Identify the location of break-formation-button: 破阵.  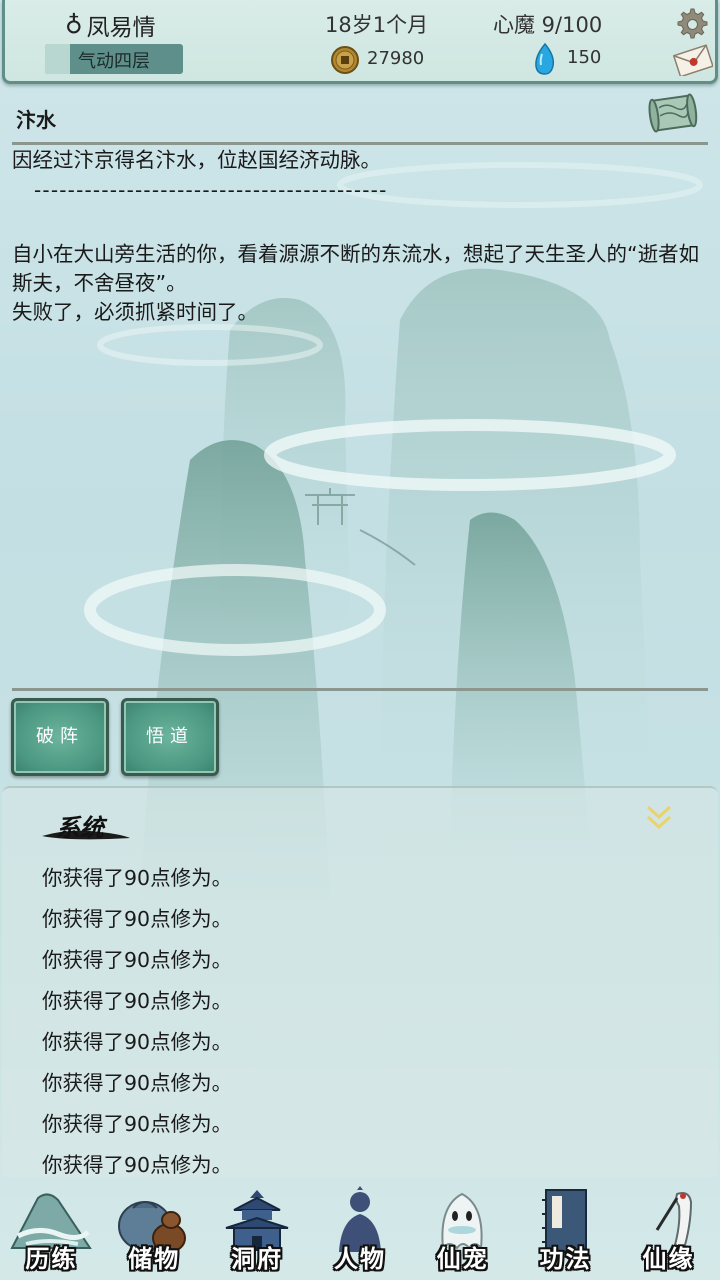
(60, 737).